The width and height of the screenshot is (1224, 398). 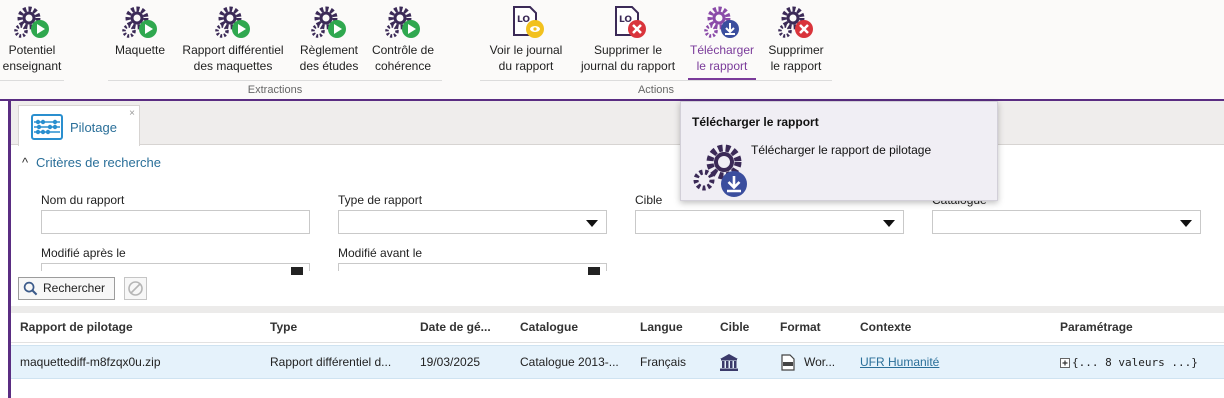 What do you see at coordinates (472, 269) in the screenshot?
I see `modified-before-input` at bounding box center [472, 269].